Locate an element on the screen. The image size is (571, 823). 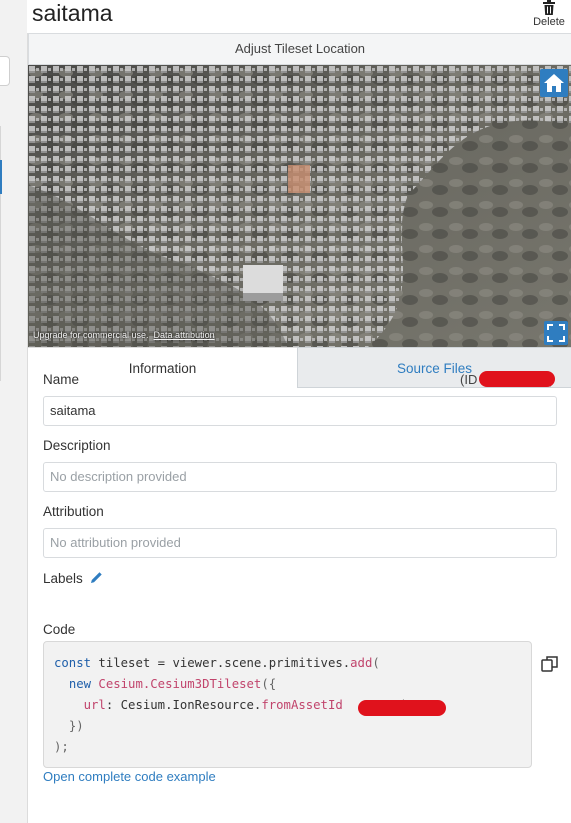
code-label: Code is located at coordinates (59, 629).